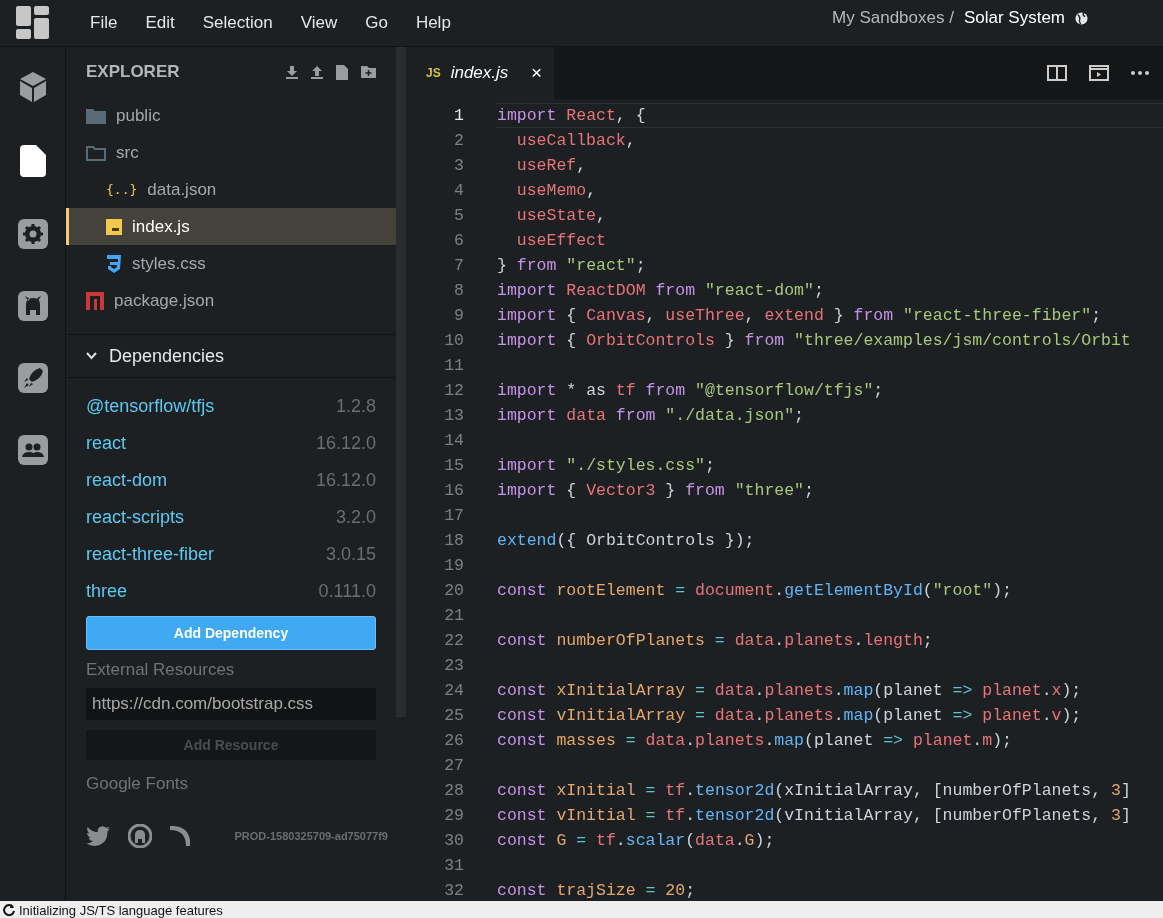 The height and width of the screenshot is (918, 1163). What do you see at coordinates (458, 215) in the screenshot?
I see `line-number: 5` at bounding box center [458, 215].